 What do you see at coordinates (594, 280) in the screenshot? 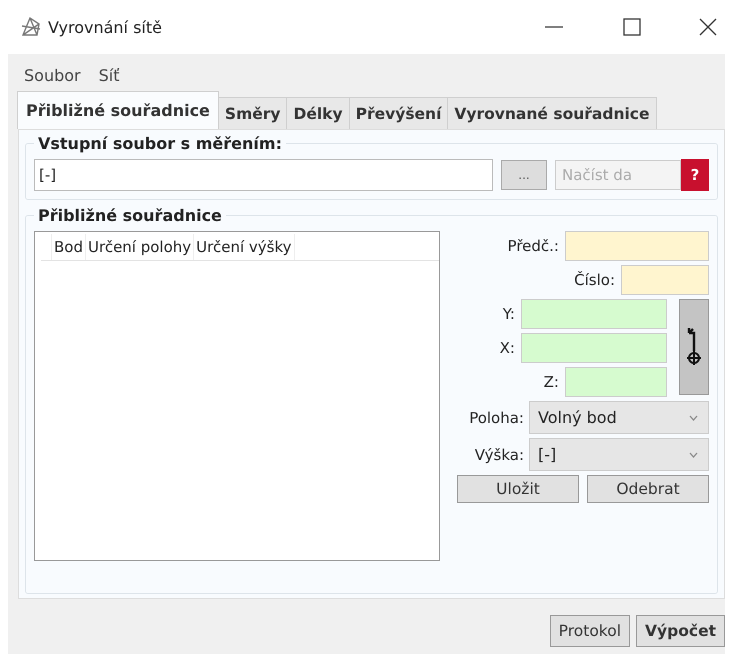
I see `field-label: Číslo:` at bounding box center [594, 280].